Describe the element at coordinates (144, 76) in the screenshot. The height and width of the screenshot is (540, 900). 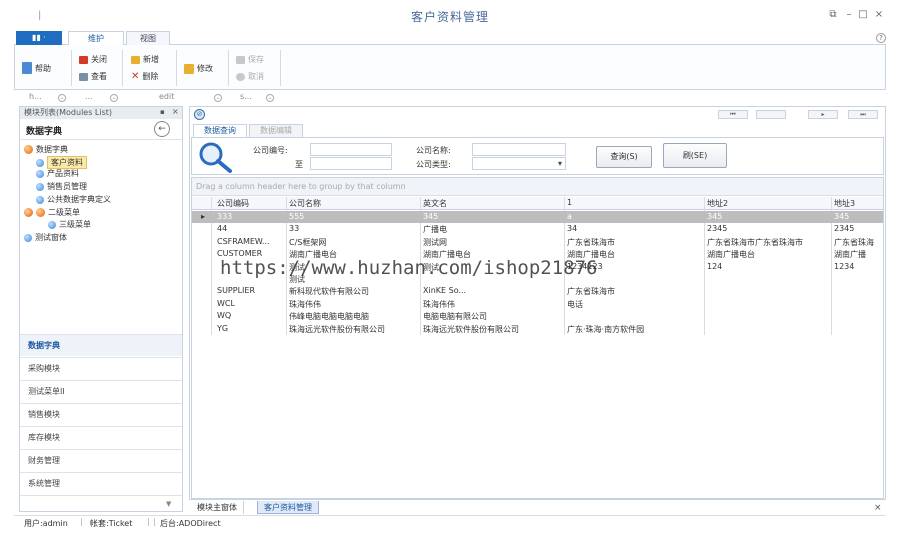
I see `delete-button: ✕ 删除` at that location.